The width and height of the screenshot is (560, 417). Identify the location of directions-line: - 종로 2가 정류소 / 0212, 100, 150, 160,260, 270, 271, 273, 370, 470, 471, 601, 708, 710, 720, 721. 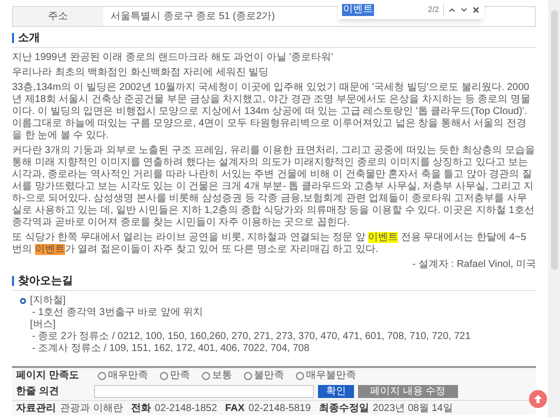
(251, 337).